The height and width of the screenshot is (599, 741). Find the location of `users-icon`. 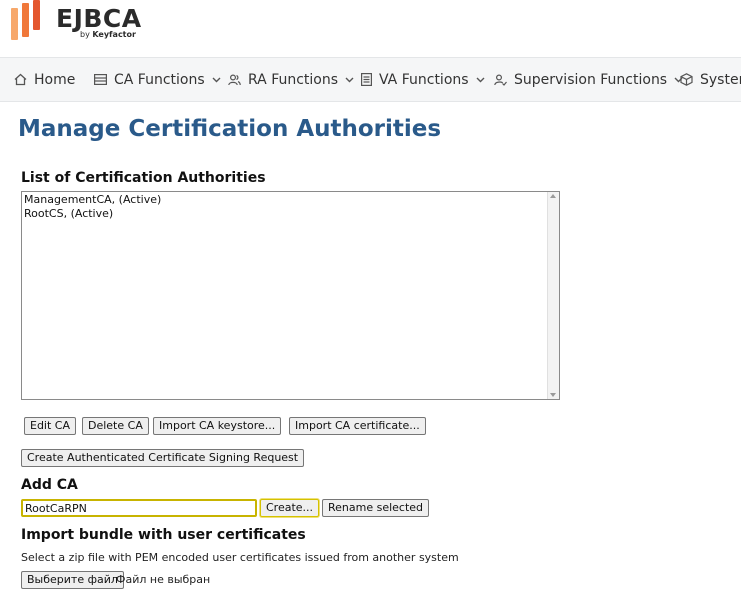

users-icon is located at coordinates (234, 79).